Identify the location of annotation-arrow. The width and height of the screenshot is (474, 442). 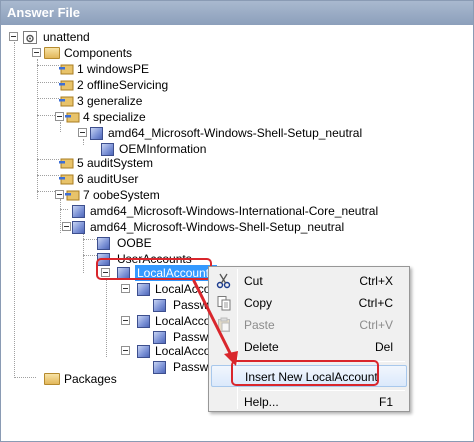
(215, 322).